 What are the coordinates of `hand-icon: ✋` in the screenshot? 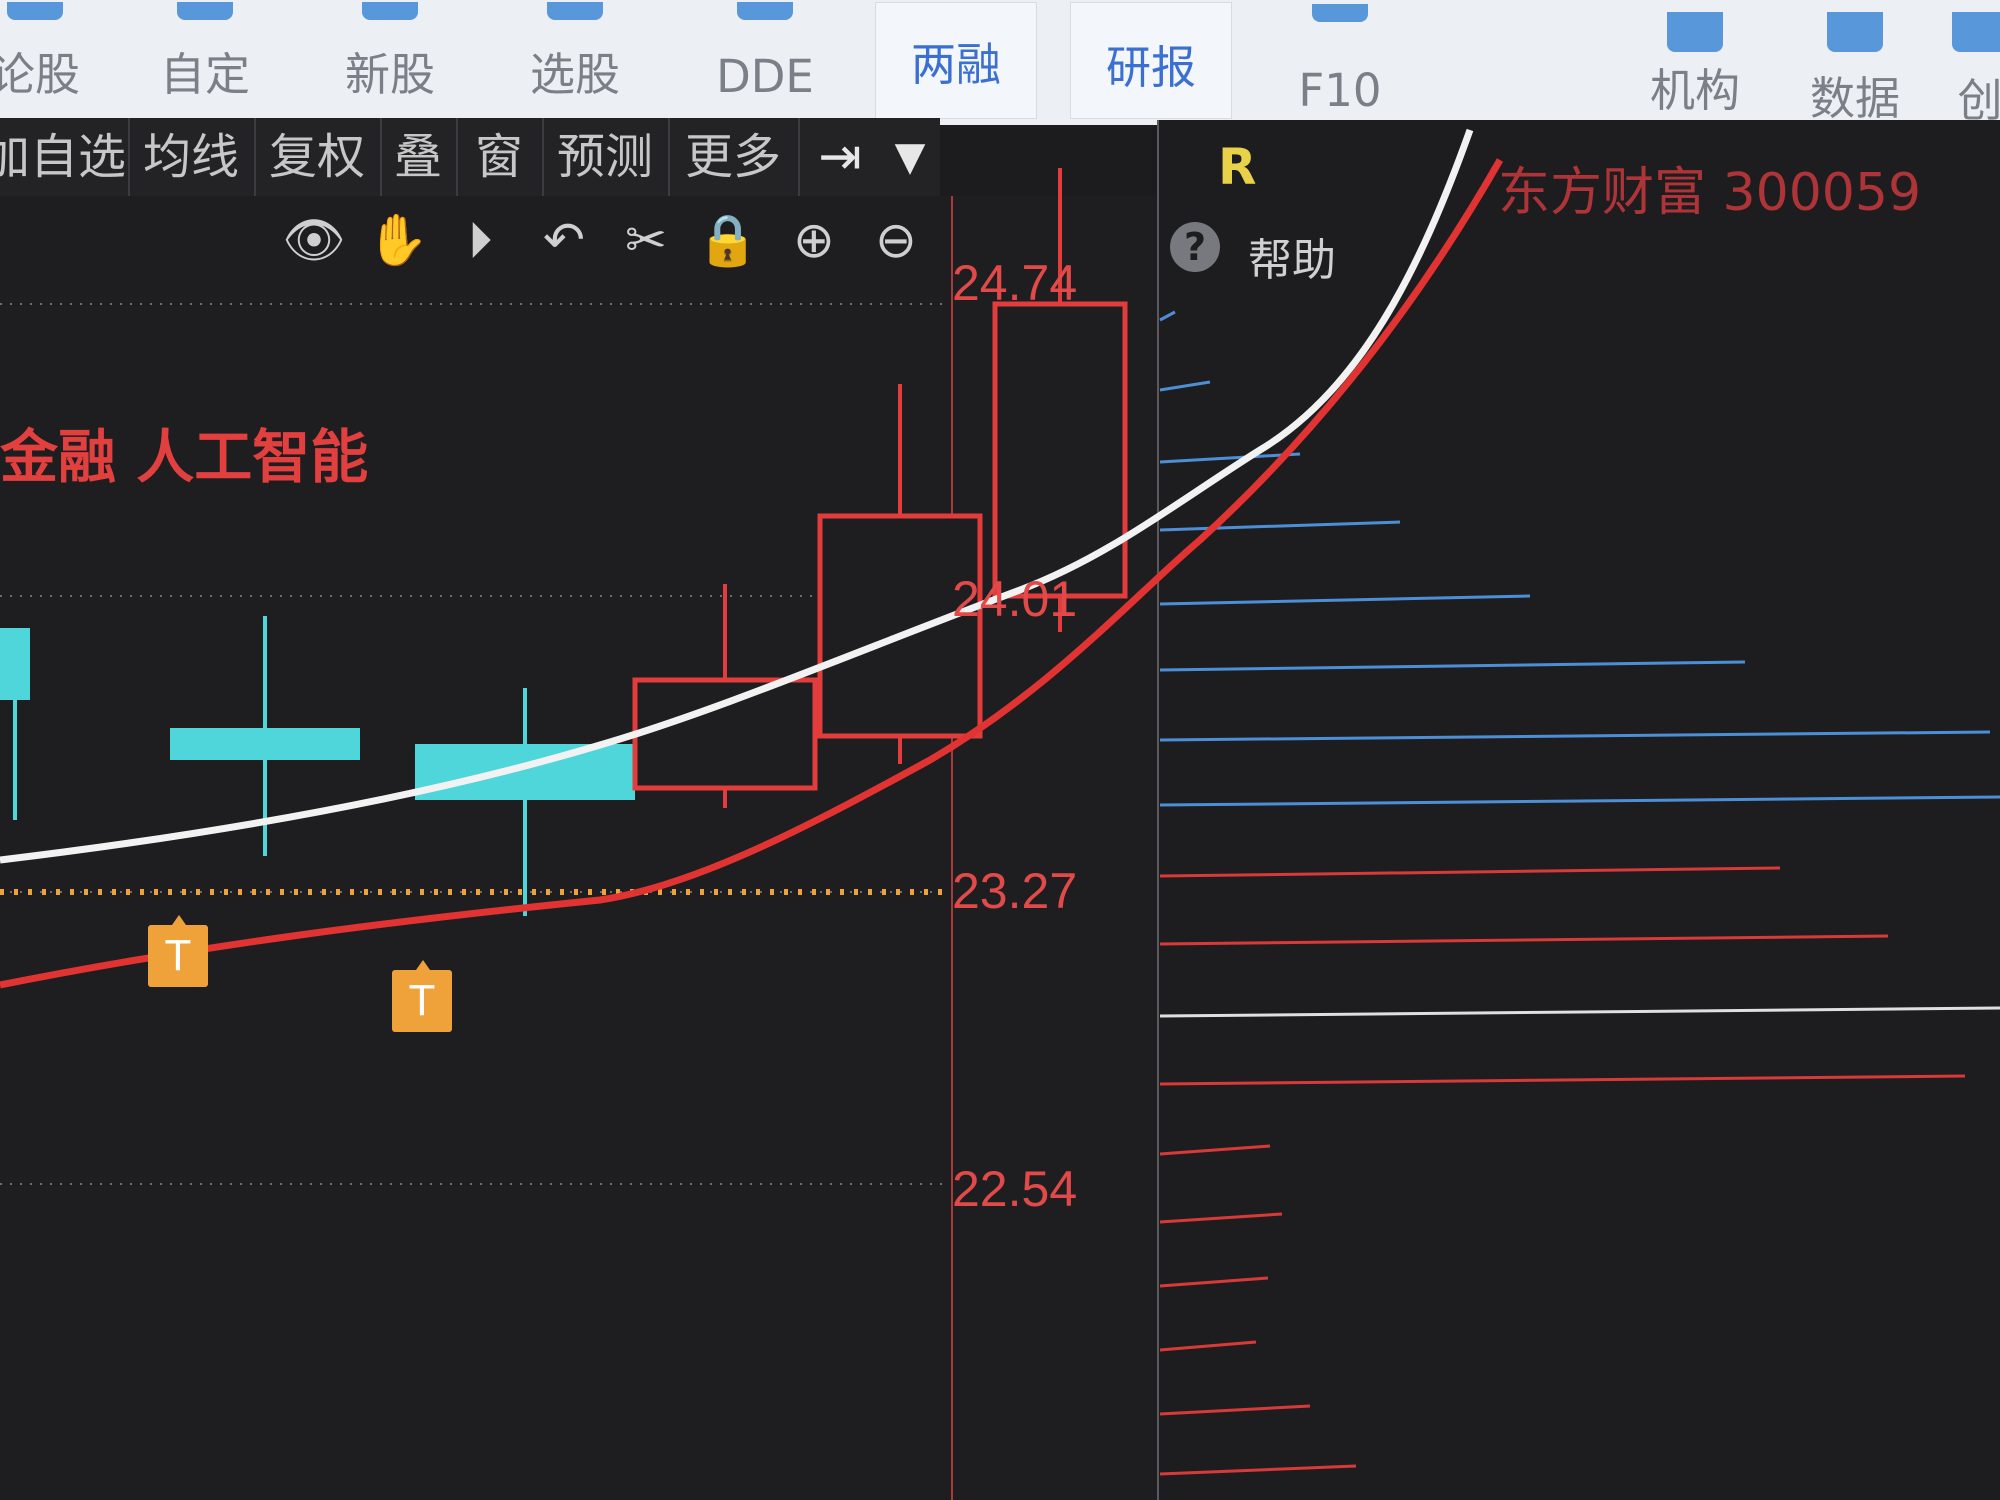 It's located at (398, 240).